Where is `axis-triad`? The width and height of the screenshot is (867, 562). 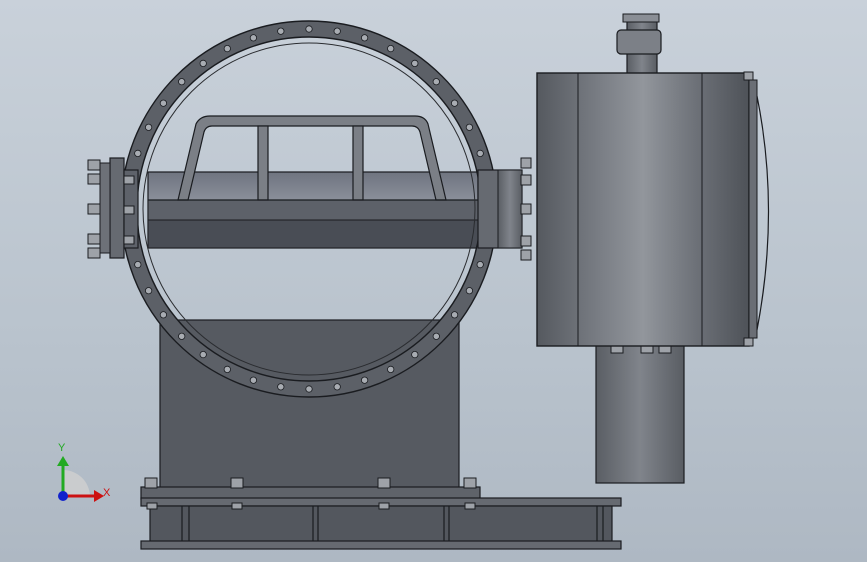 axis-triad is located at coordinates (80, 479).